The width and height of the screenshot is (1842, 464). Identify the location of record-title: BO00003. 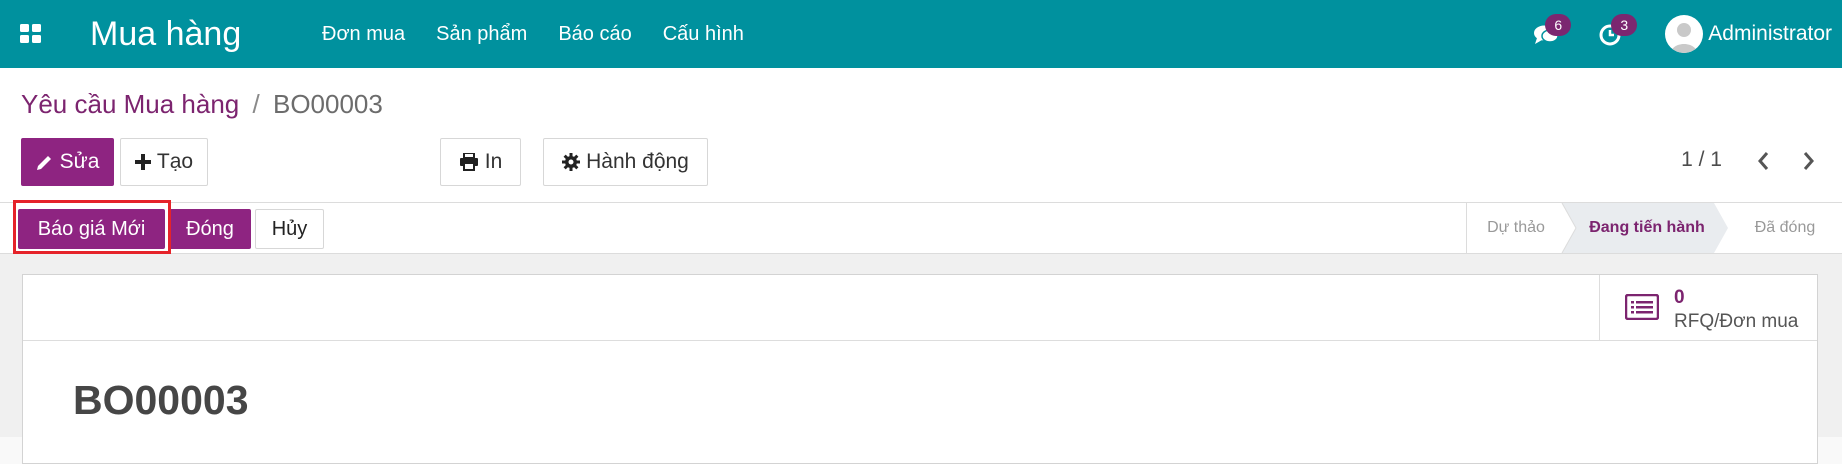
(161, 400).